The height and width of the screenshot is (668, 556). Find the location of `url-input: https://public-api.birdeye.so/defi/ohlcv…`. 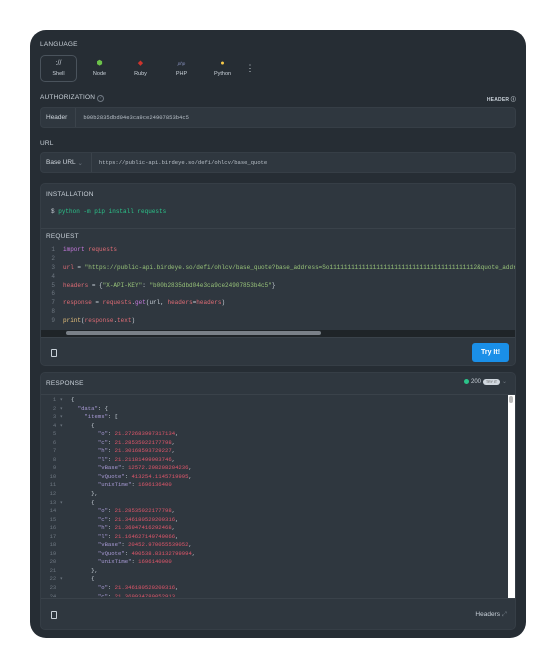

url-input: https://public-api.birdeye.so/defi/ohlcv… is located at coordinates (179, 162).